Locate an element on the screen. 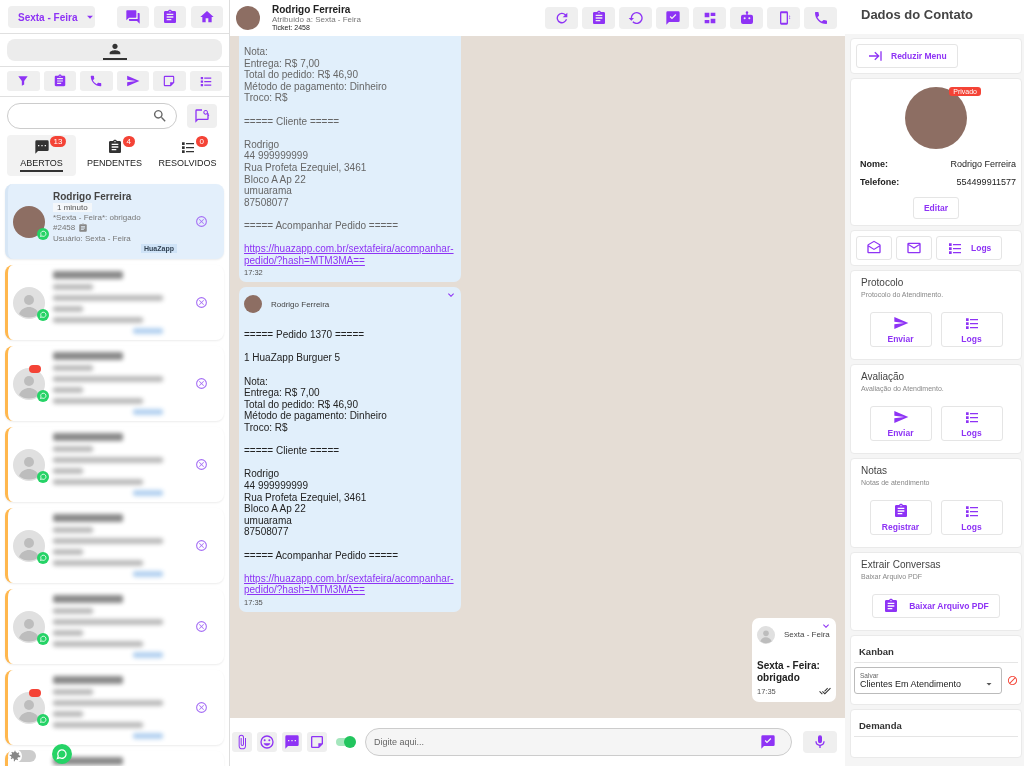 Image resolution: width=1024 pixels, height=766 pixels. phone-icon is located at coordinates (96, 81).